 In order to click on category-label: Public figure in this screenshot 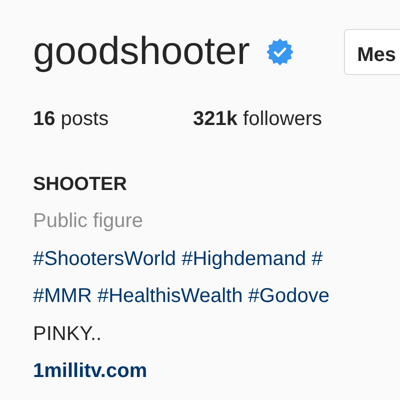, I will do `click(88, 221)`.